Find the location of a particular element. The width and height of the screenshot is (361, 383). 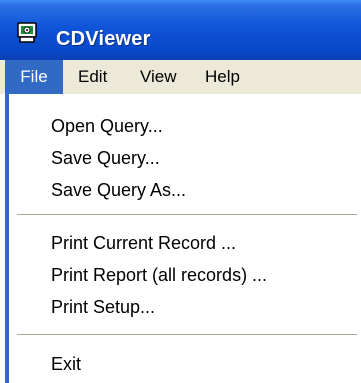

menu-view: View is located at coordinates (158, 77).